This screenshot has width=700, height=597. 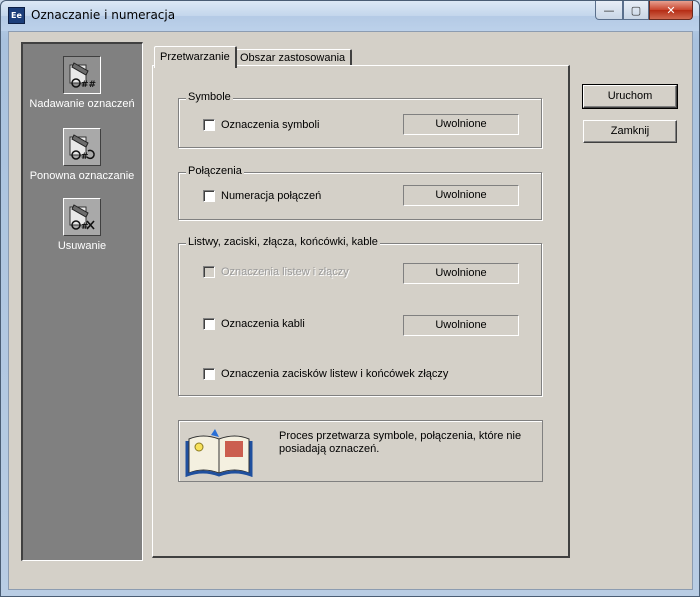 What do you see at coordinates (195, 57) in the screenshot?
I see `tab-processing: Przetwarzanie` at bounding box center [195, 57].